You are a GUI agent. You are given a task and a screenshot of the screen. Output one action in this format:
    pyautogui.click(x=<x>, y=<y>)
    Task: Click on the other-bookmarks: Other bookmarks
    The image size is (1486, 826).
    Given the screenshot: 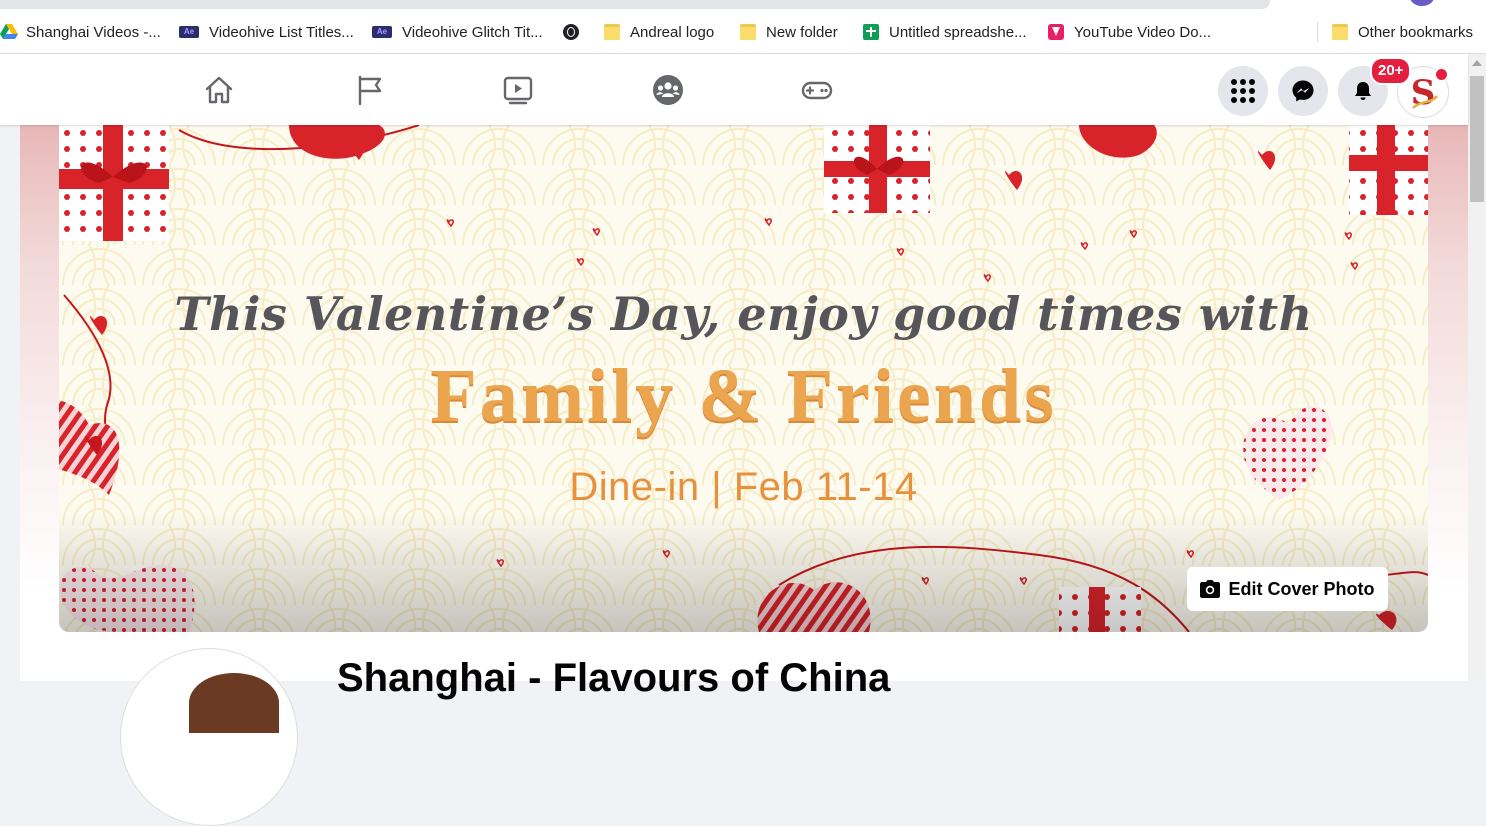 What is the action you would take?
    pyautogui.click(x=1402, y=32)
    